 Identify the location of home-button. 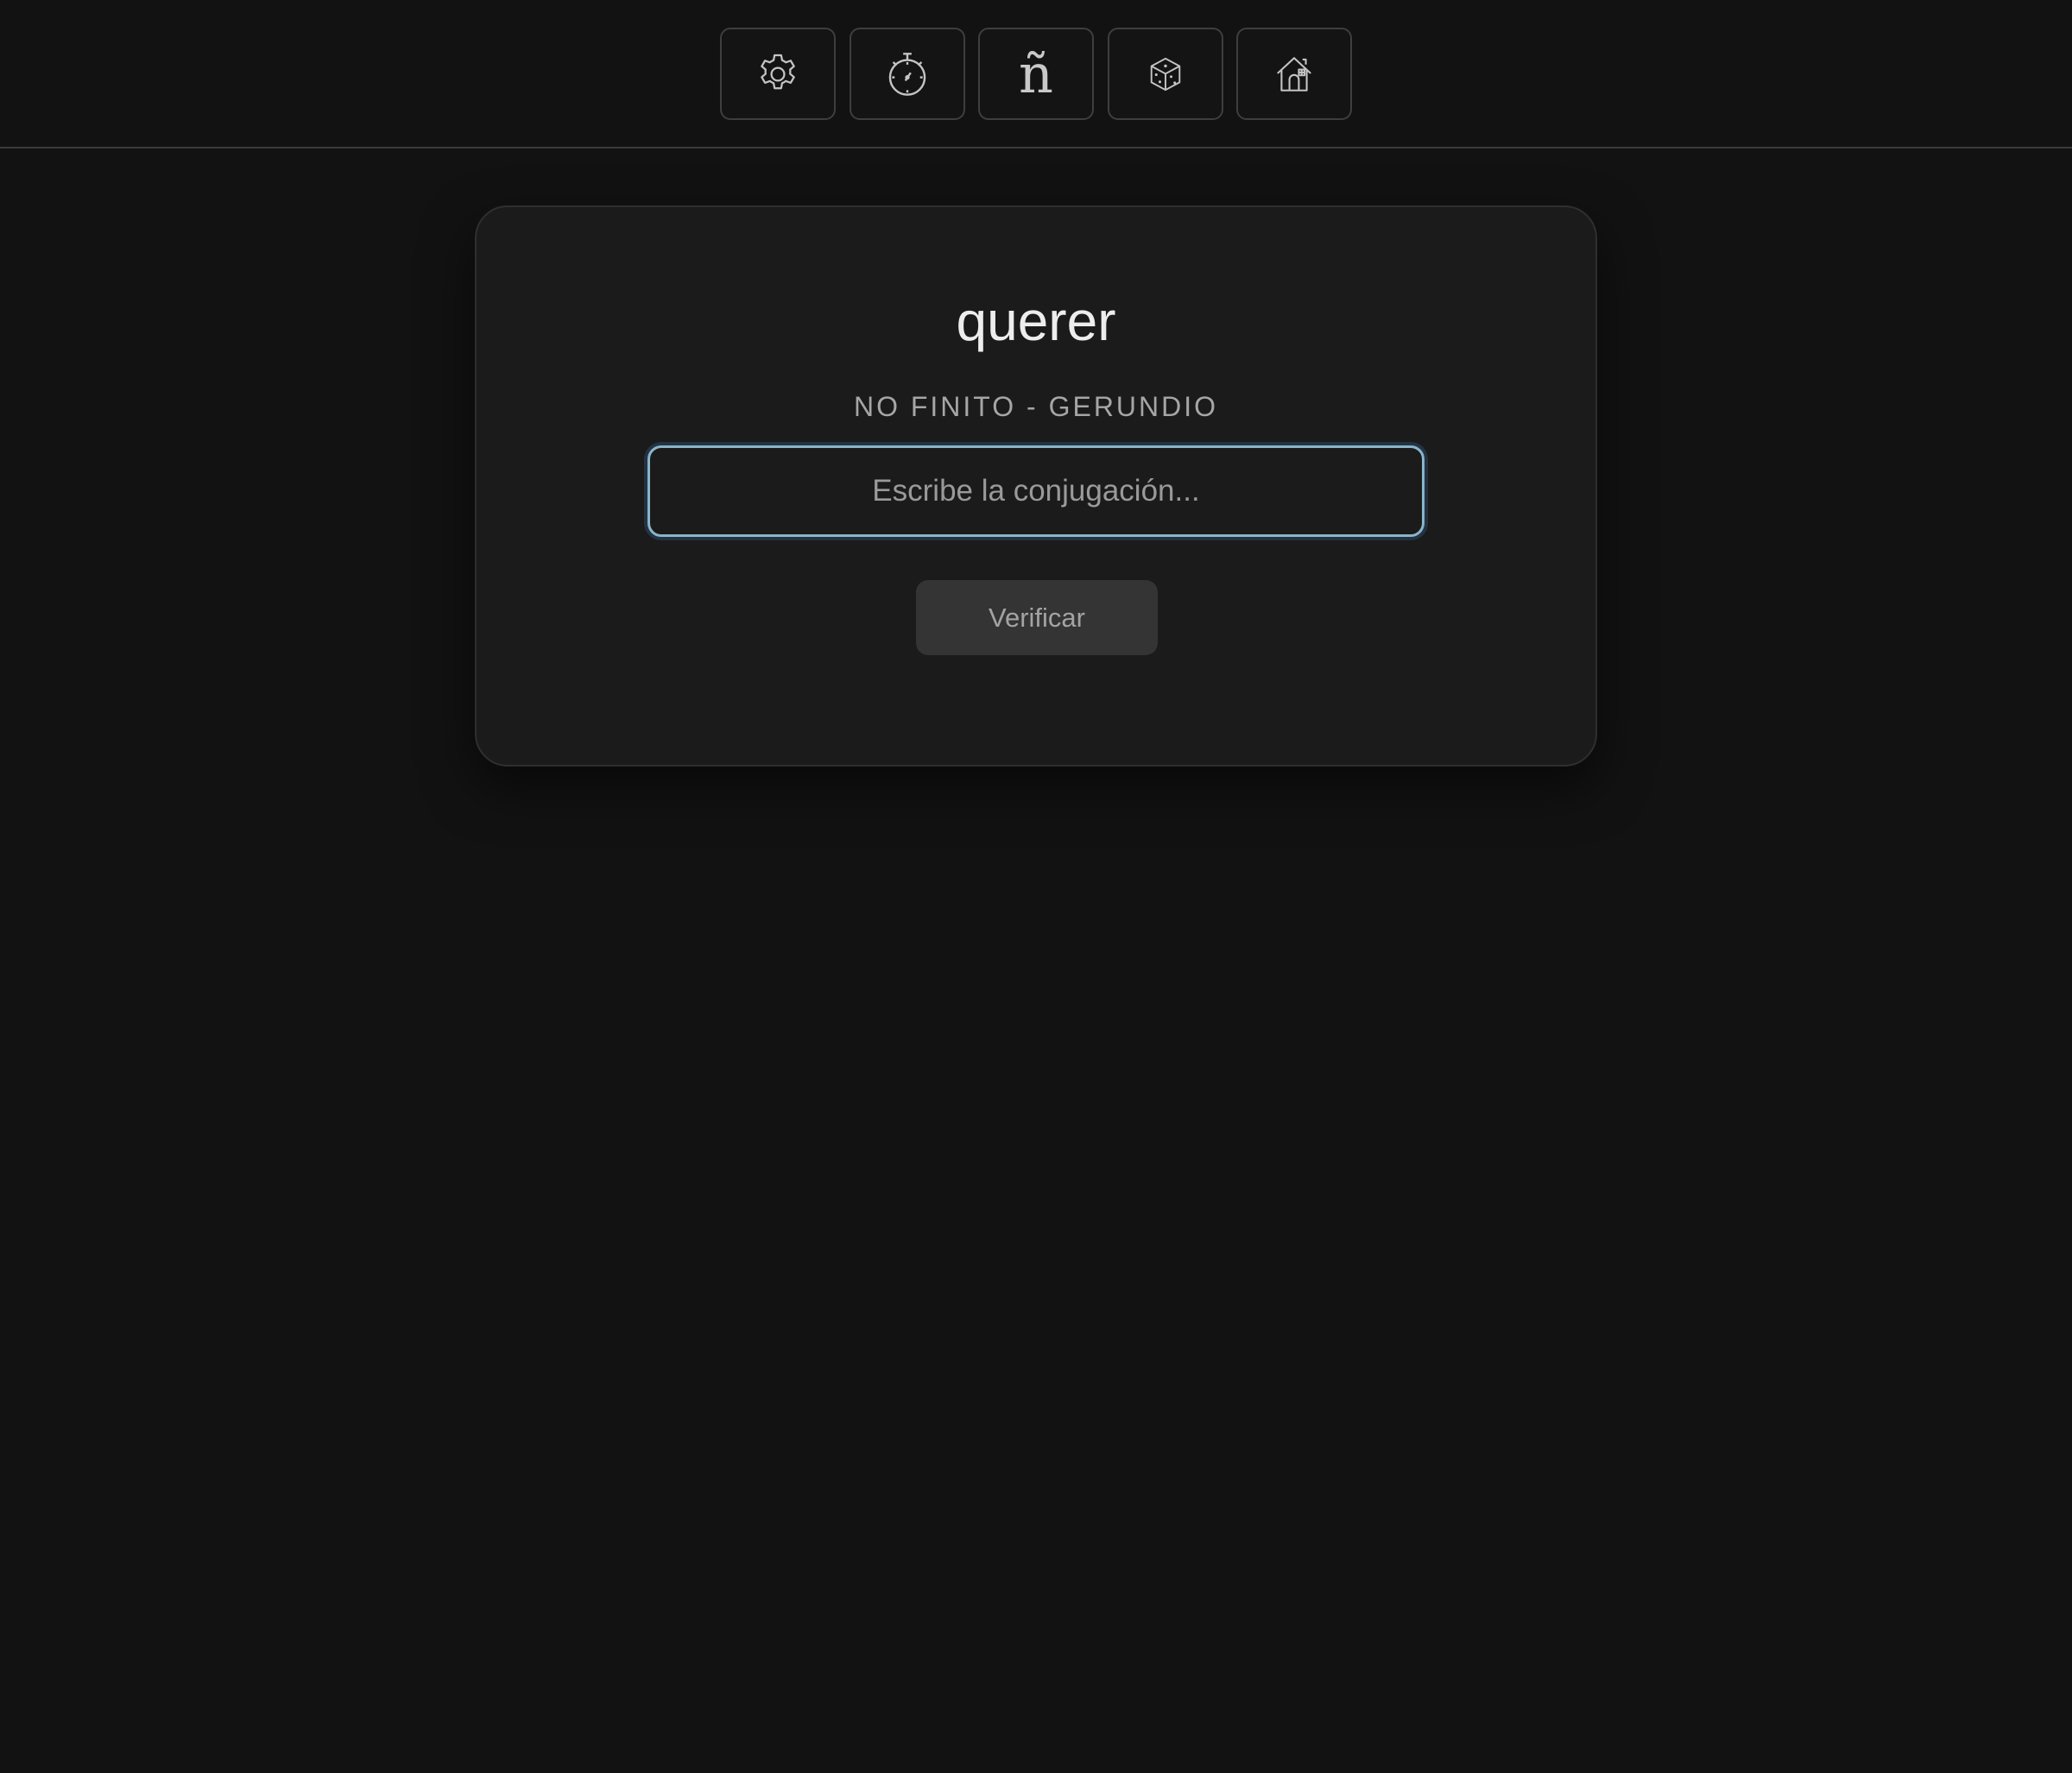
(1294, 74).